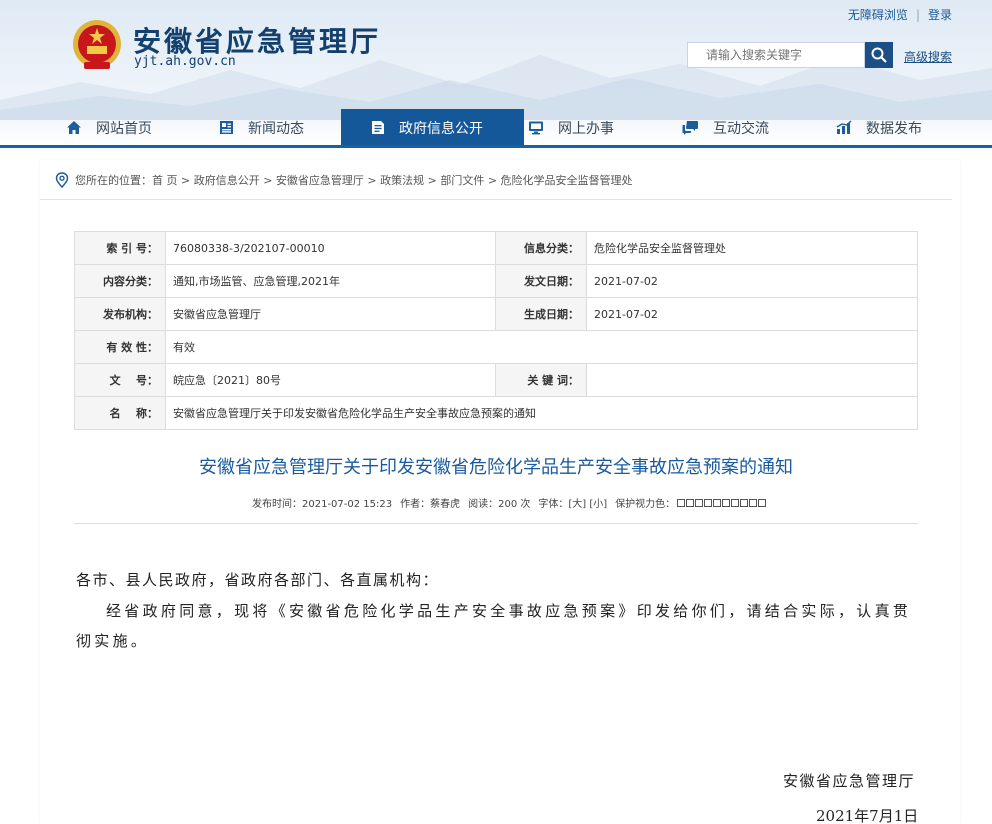 The width and height of the screenshot is (992, 824). What do you see at coordinates (120, 314) in the screenshot?
I see `publisher-label: 发布机构：` at bounding box center [120, 314].